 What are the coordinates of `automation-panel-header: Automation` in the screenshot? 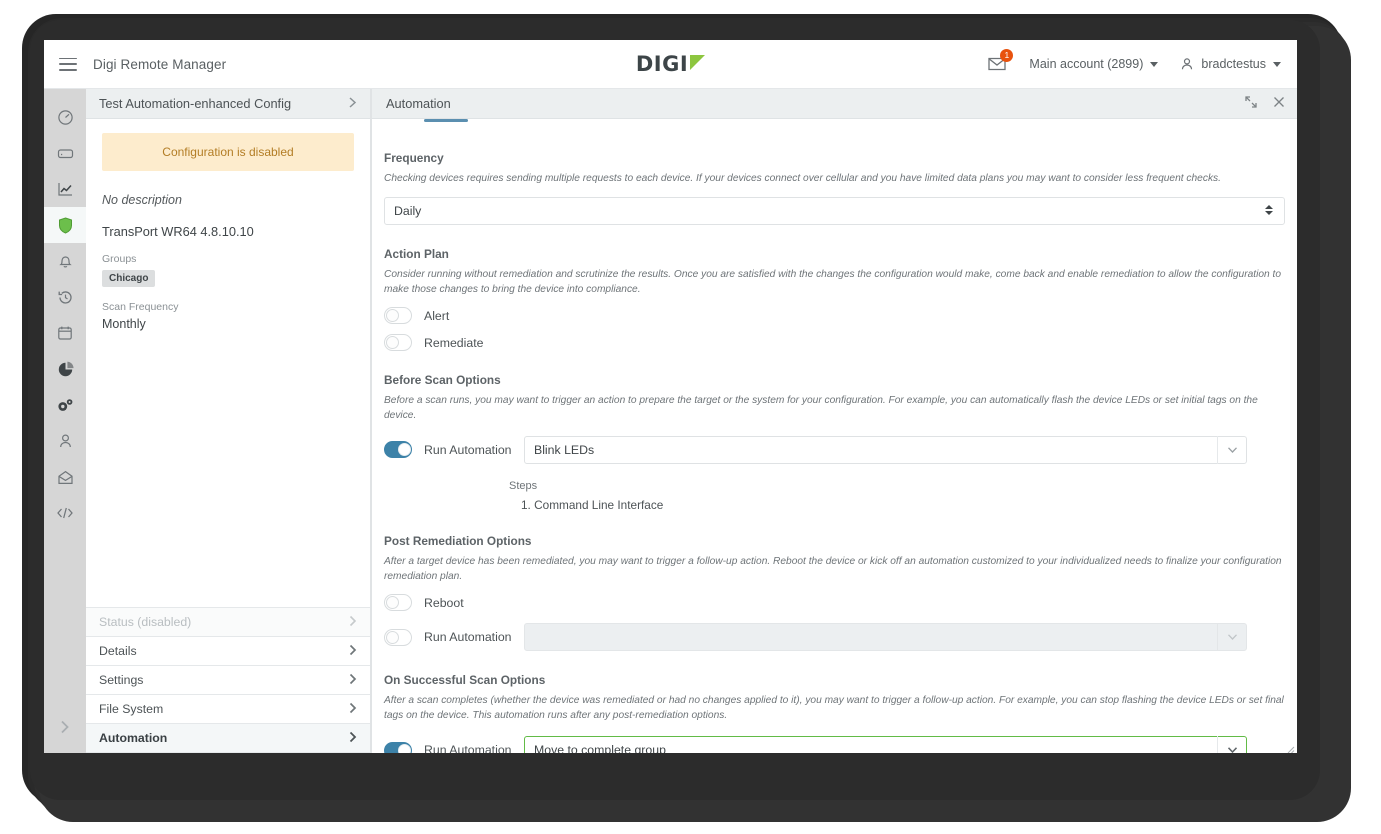 It's located at (834, 104).